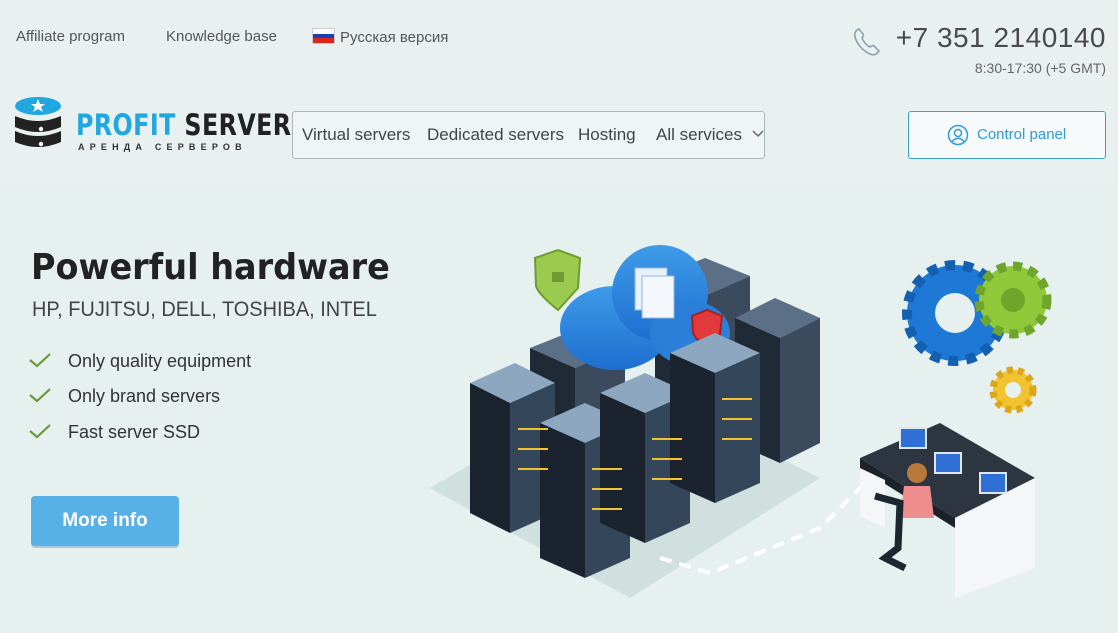 The image size is (1118, 633). Describe the element at coordinates (495, 135) in the screenshot. I see `nav-dedicated-servers: Dedicated servers` at that location.